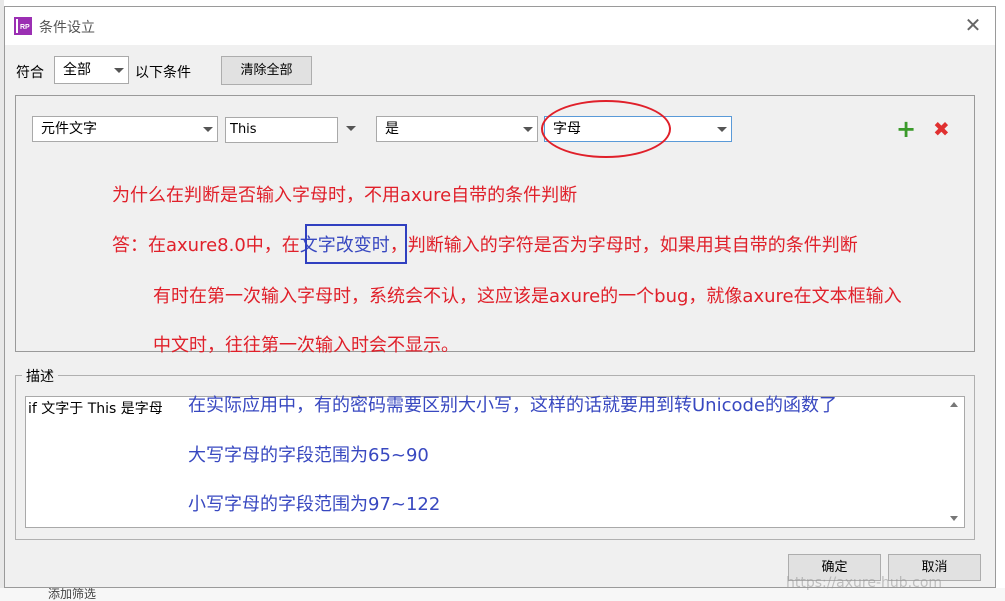 The height and width of the screenshot is (601, 1005). What do you see at coordinates (392, 129) in the screenshot?
I see `condition-operator-value: 是` at bounding box center [392, 129].